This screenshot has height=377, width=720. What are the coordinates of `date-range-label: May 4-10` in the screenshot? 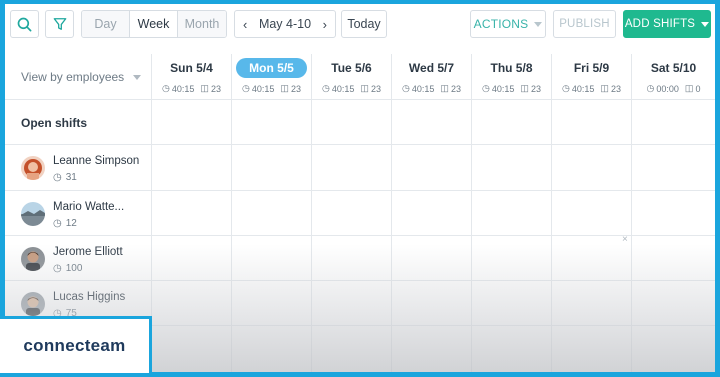 It's located at (285, 24).